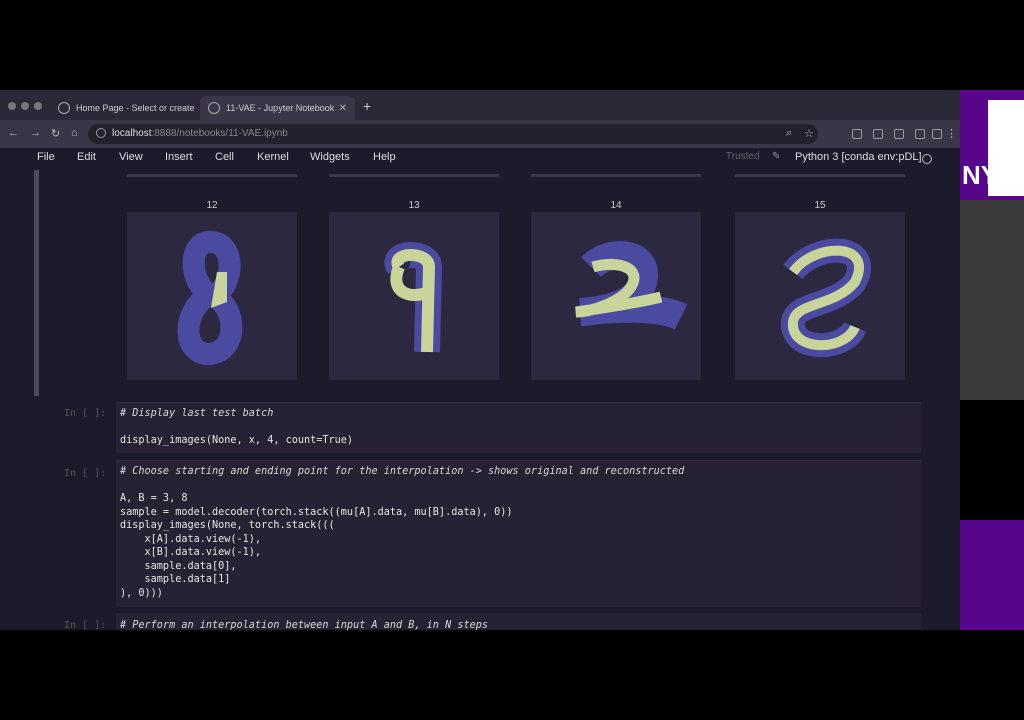 This screenshot has height=720, width=1024. Describe the element at coordinates (46, 157) in the screenshot. I see `menu-file: File` at that location.